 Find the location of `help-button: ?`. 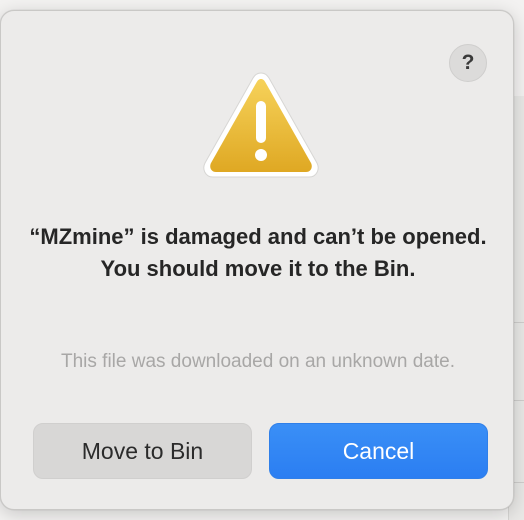

help-button: ? is located at coordinates (468, 63).